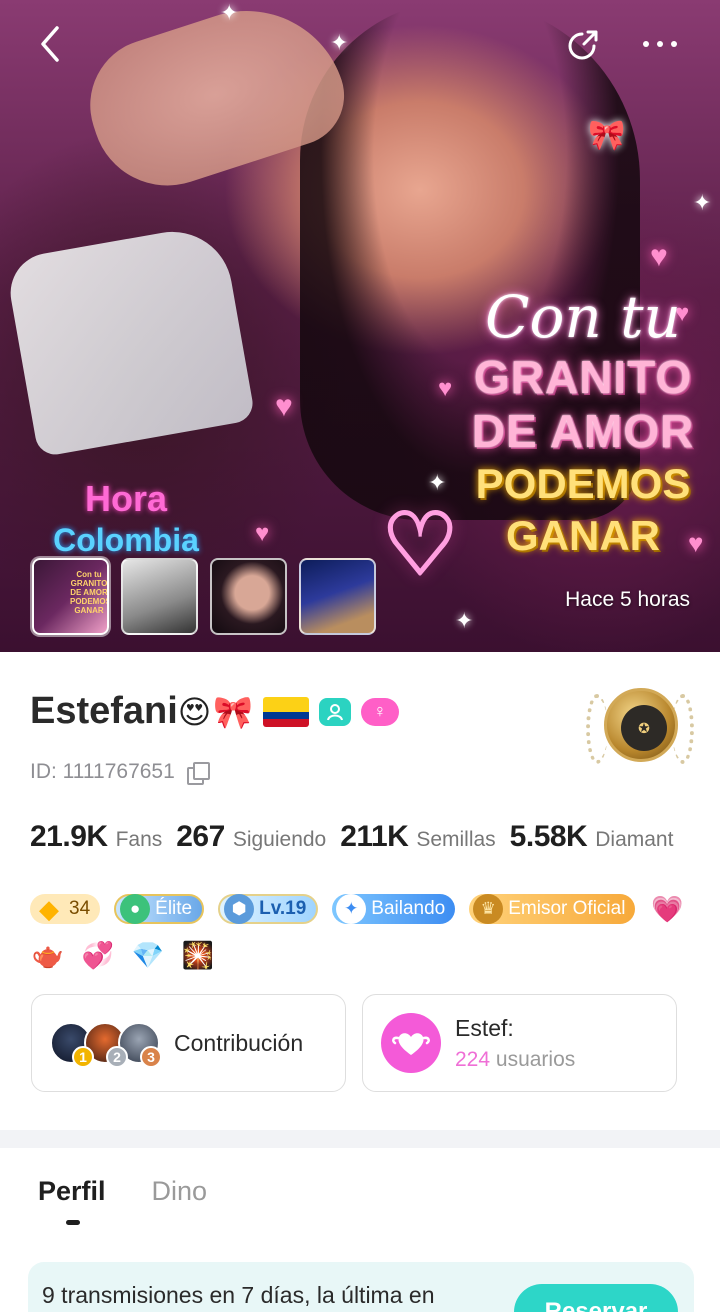 Image resolution: width=720 pixels, height=1312 pixels. Describe the element at coordinates (194, 711) in the screenshot. I see `heart-eyes-emoji: 😍` at that location.